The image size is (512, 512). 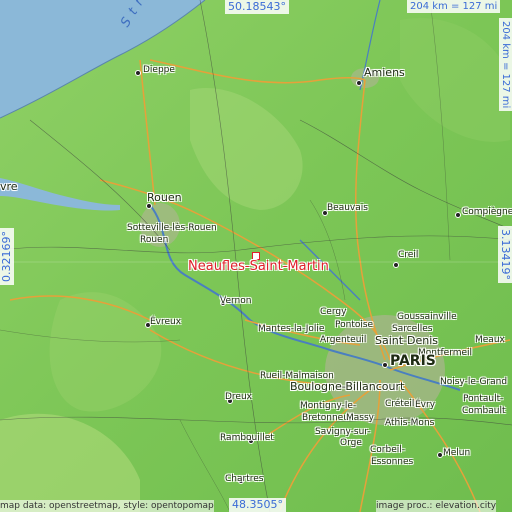 I want to click on coord-bottom-lat: 48.3505°, so click(x=257, y=505).